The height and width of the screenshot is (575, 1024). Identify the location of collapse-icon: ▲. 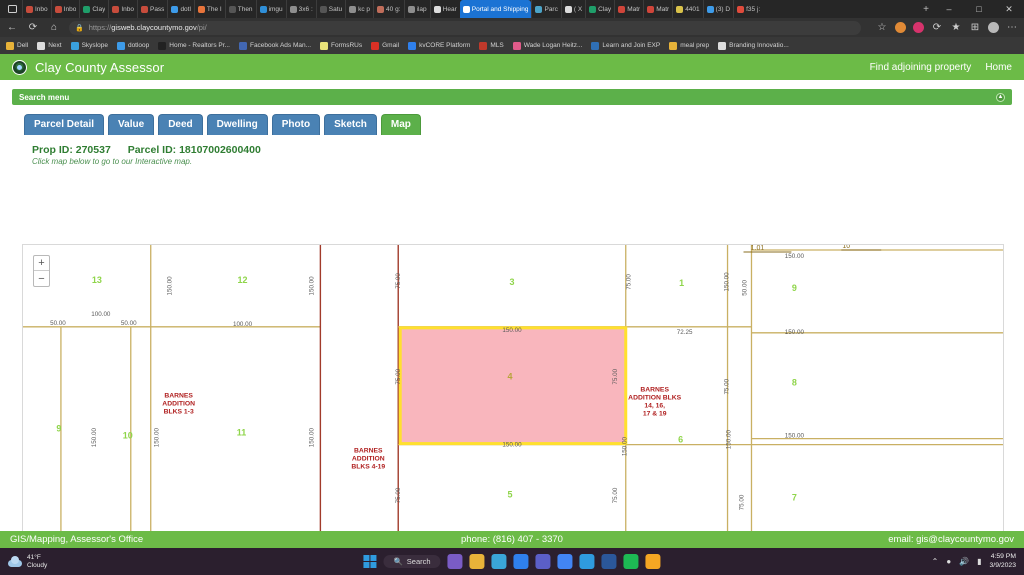
(1000, 97).